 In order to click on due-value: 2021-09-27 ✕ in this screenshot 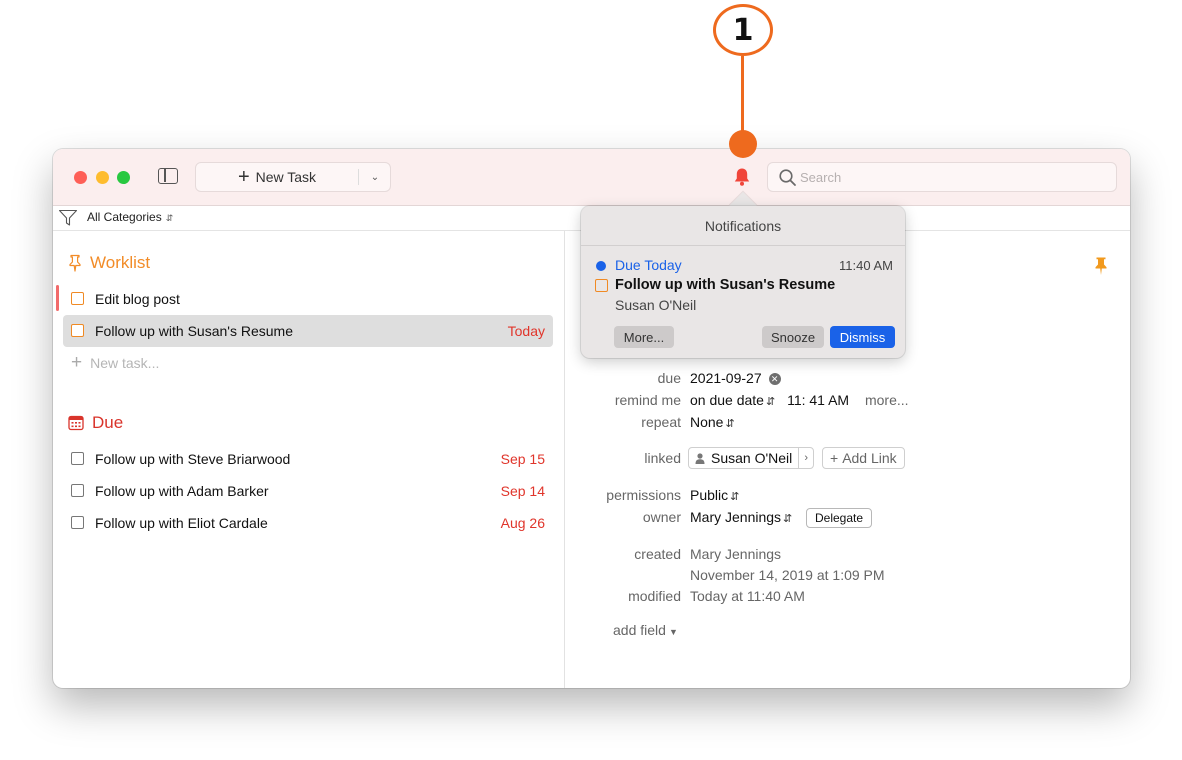, I will do `click(735, 378)`.